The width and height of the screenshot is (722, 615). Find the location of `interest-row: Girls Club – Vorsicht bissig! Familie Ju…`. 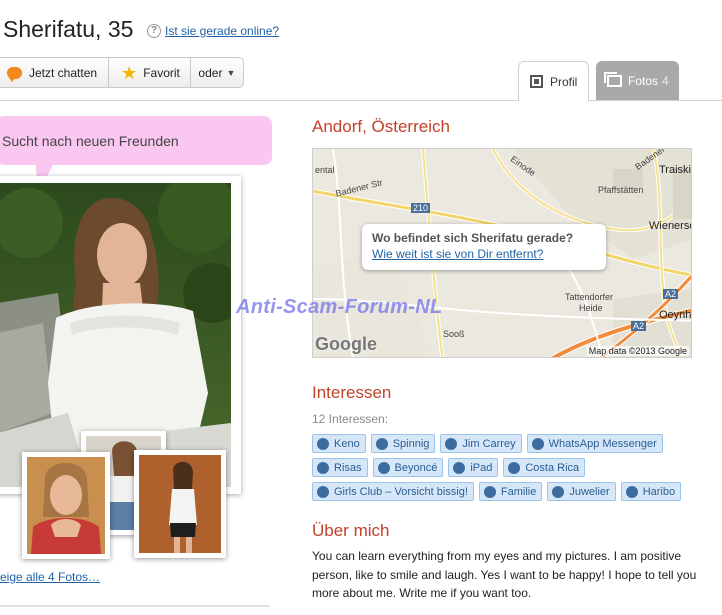

interest-row: Girls Club – Vorsicht bissig! Familie Ju… is located at coordinates (507, 491).